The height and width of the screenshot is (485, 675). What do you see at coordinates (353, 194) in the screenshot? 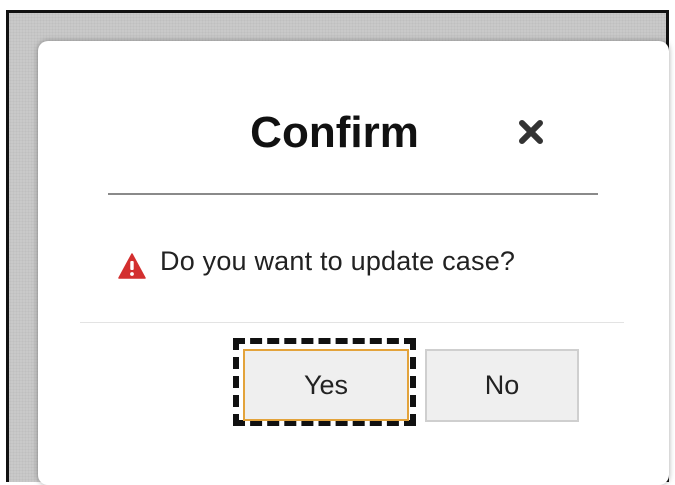
I see `header-divider` at bounding box center [353, 194].